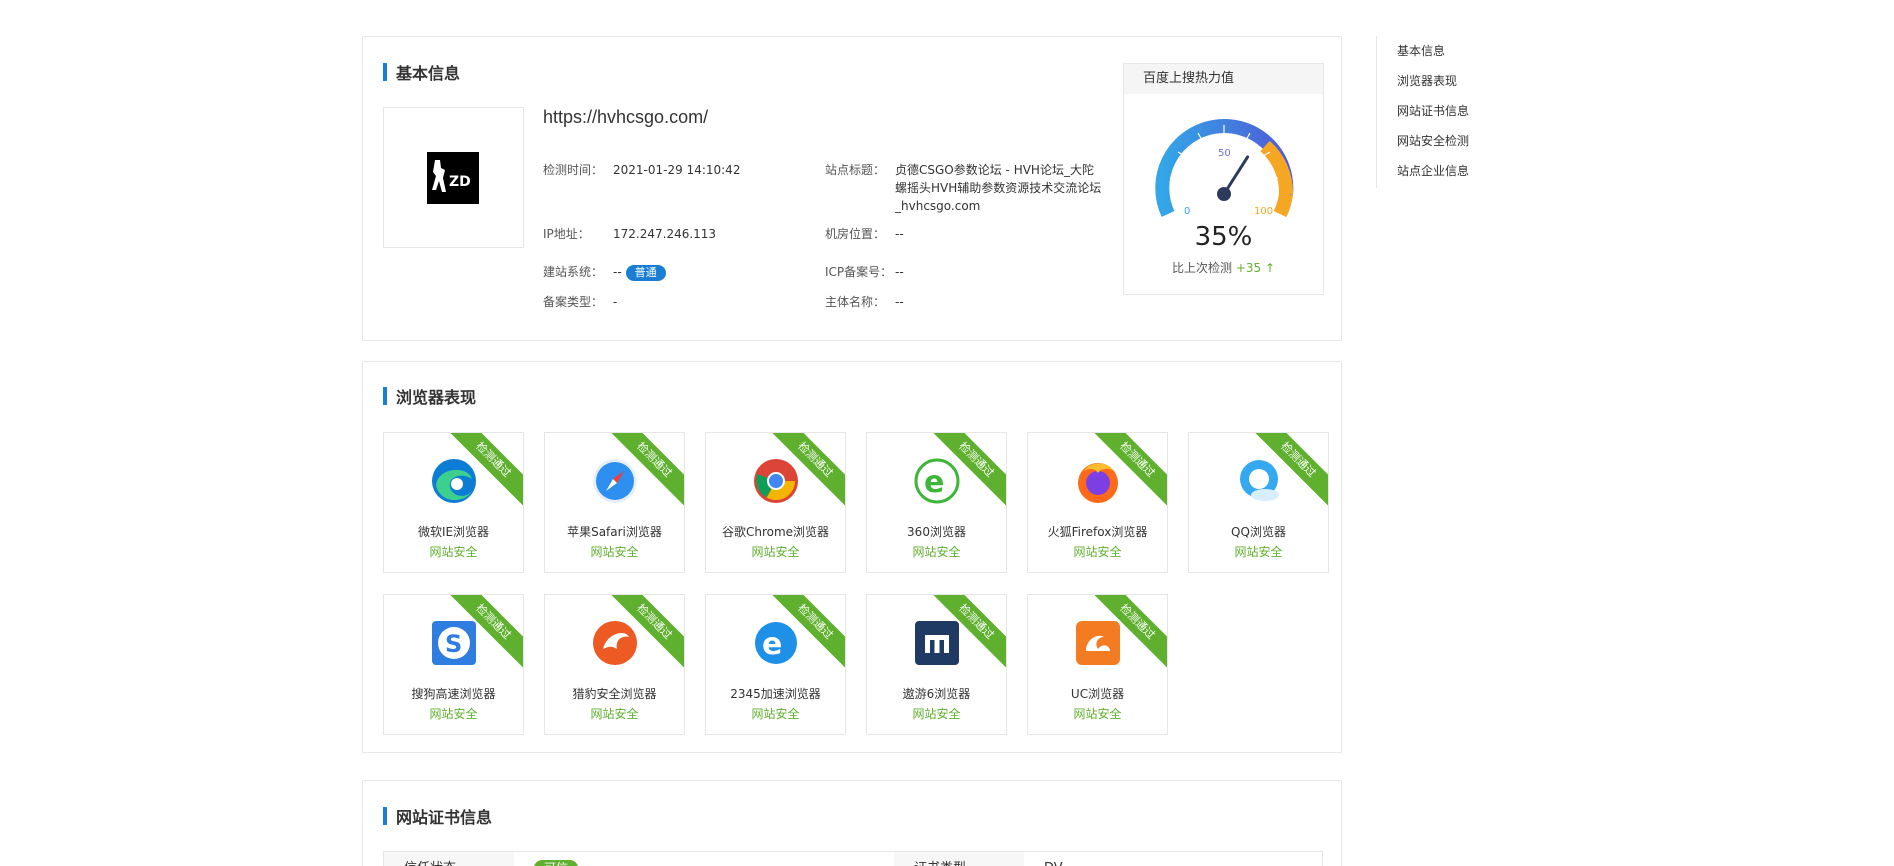 The height and width of the screenshot is (866, 1894). Describe the element at coordinates (1433, 170) in the screenshot. I see `nav-item-enterprise: 站点企业信息` at that location.